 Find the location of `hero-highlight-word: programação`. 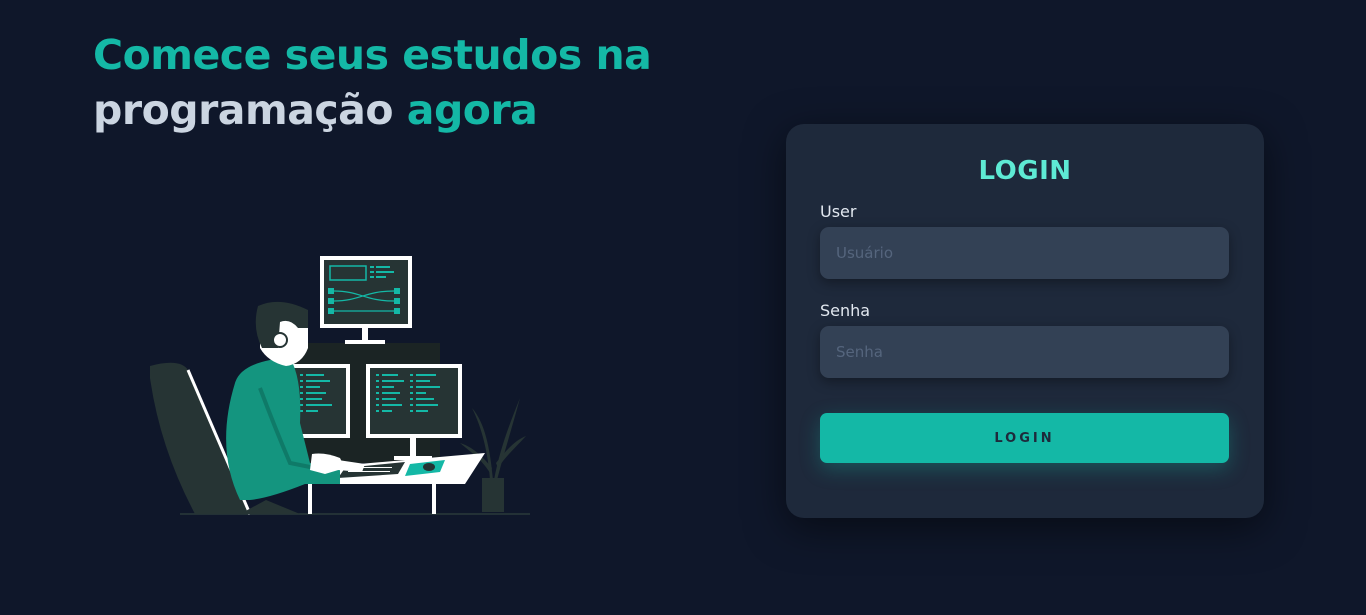

hero-highlight-word: programação is located at coordinates (243, 110).